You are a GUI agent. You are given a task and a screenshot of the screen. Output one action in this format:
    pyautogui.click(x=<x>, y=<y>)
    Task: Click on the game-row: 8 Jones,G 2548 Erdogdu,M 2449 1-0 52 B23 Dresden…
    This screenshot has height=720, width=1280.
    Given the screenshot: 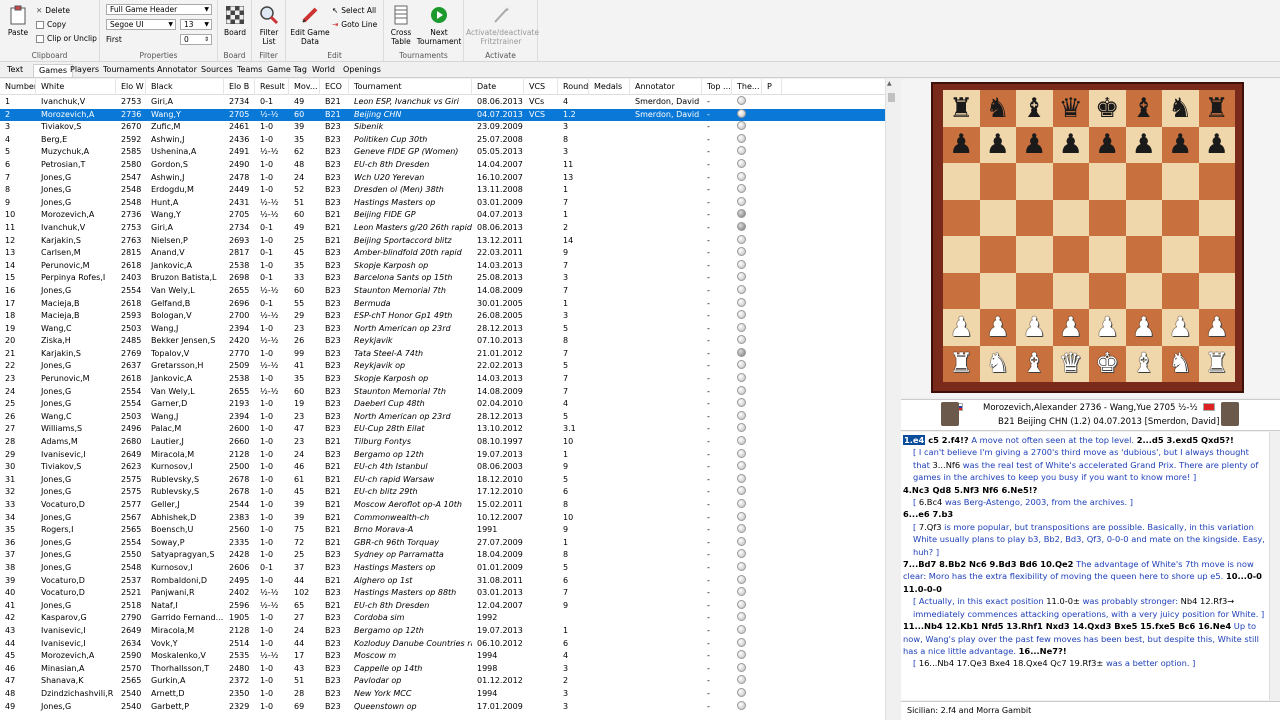 What is the action you would take?
    pyautogui.click(x=442, y=190)
    